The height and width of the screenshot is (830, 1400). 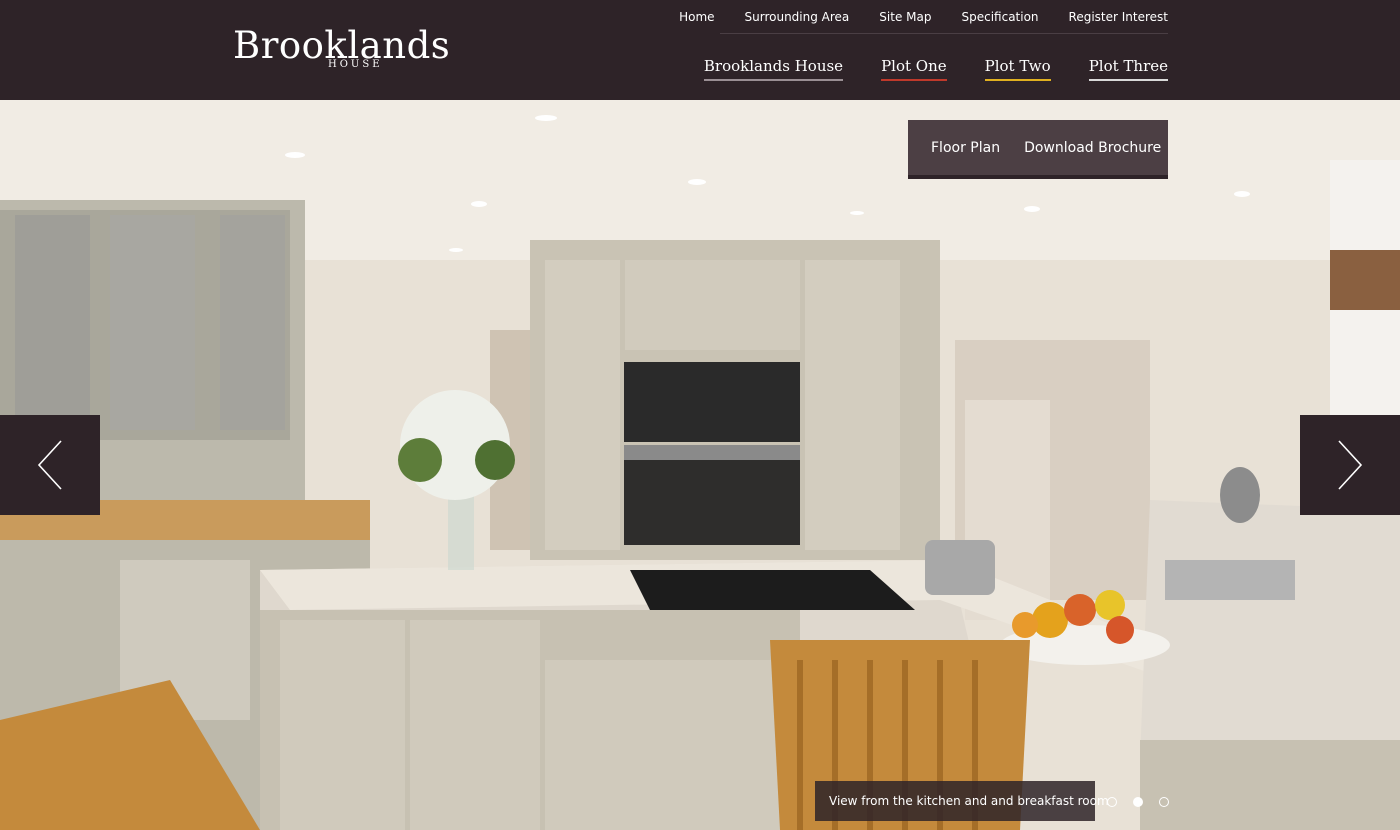 I want to click on mainnav-plot-two-link: Plot Two, so click(x=1017, y=68).